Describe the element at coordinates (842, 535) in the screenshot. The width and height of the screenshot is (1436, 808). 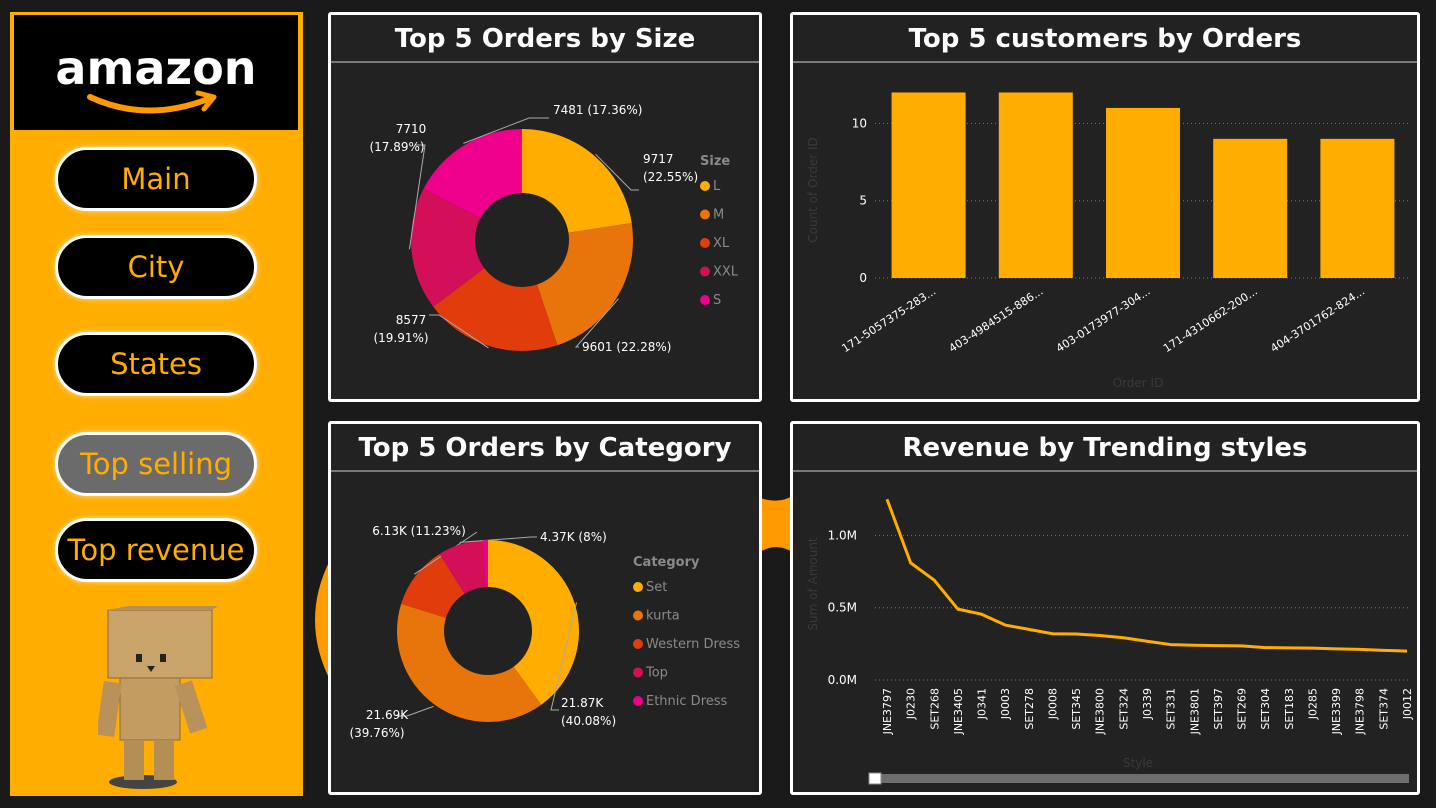
I see `y-tick-label: 1.0M` at that location.